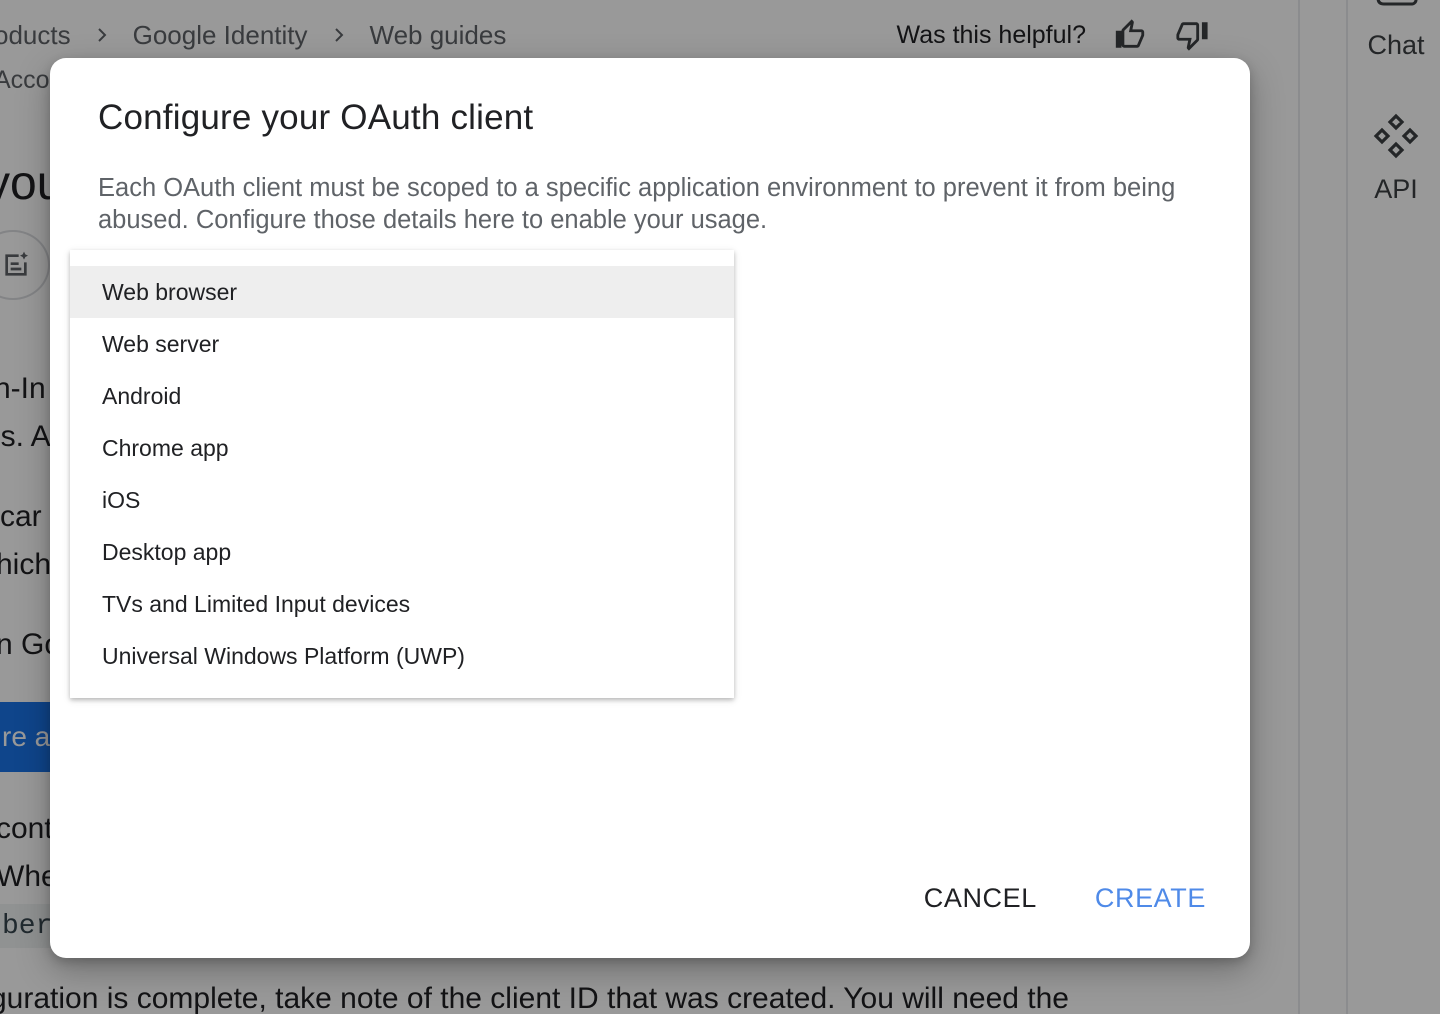 This screenshot has height=1014, width=1440. I want to click on option-tvs-limited-input: TVs and Limited Input devices, so click(402, 604).